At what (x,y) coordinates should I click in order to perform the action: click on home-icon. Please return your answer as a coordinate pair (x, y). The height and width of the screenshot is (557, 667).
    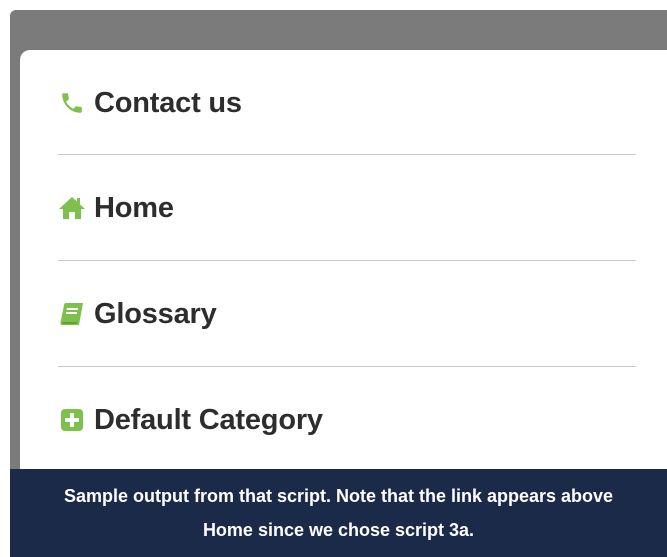
    Looking at the image, I should click on (72, 208).